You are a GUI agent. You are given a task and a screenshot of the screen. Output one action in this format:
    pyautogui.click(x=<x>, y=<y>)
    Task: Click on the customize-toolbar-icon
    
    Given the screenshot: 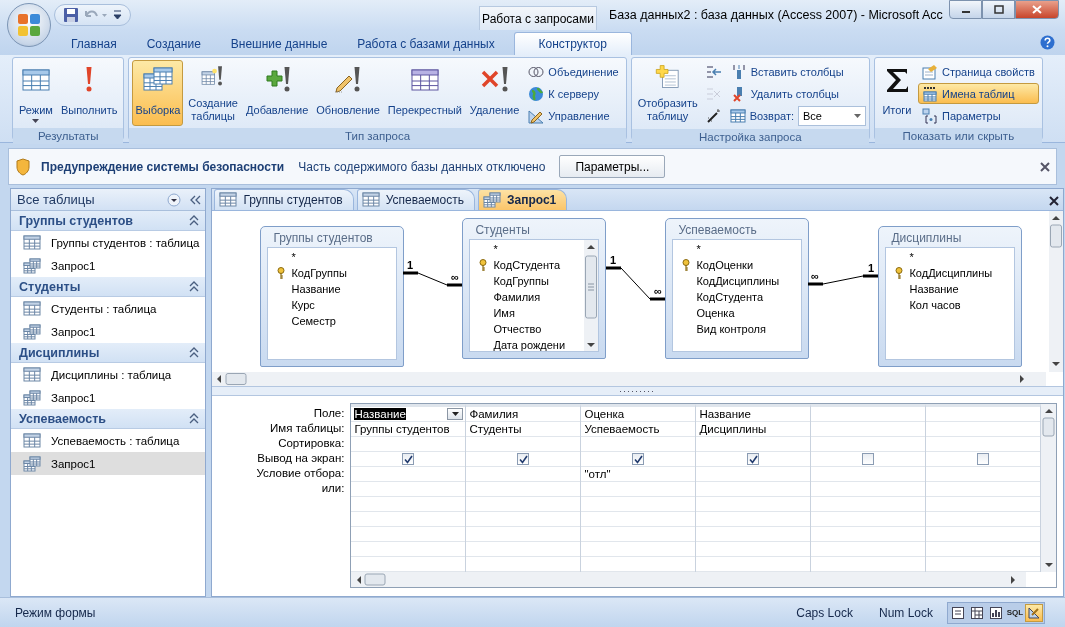 What is the action you would take?
    pyautogui.click(x=117, y=15)
    